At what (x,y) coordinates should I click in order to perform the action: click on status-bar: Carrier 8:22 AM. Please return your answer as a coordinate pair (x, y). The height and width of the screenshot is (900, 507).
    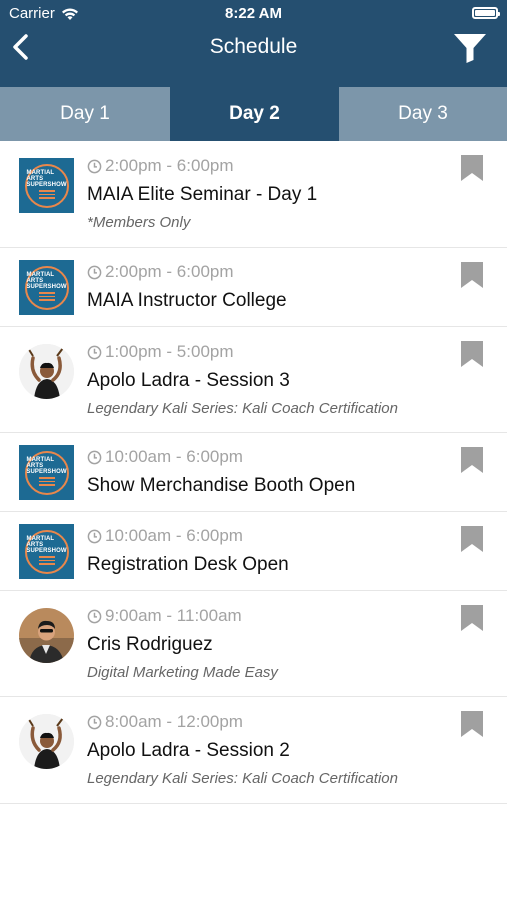
    Looking at the image, I should click on (253, 14).